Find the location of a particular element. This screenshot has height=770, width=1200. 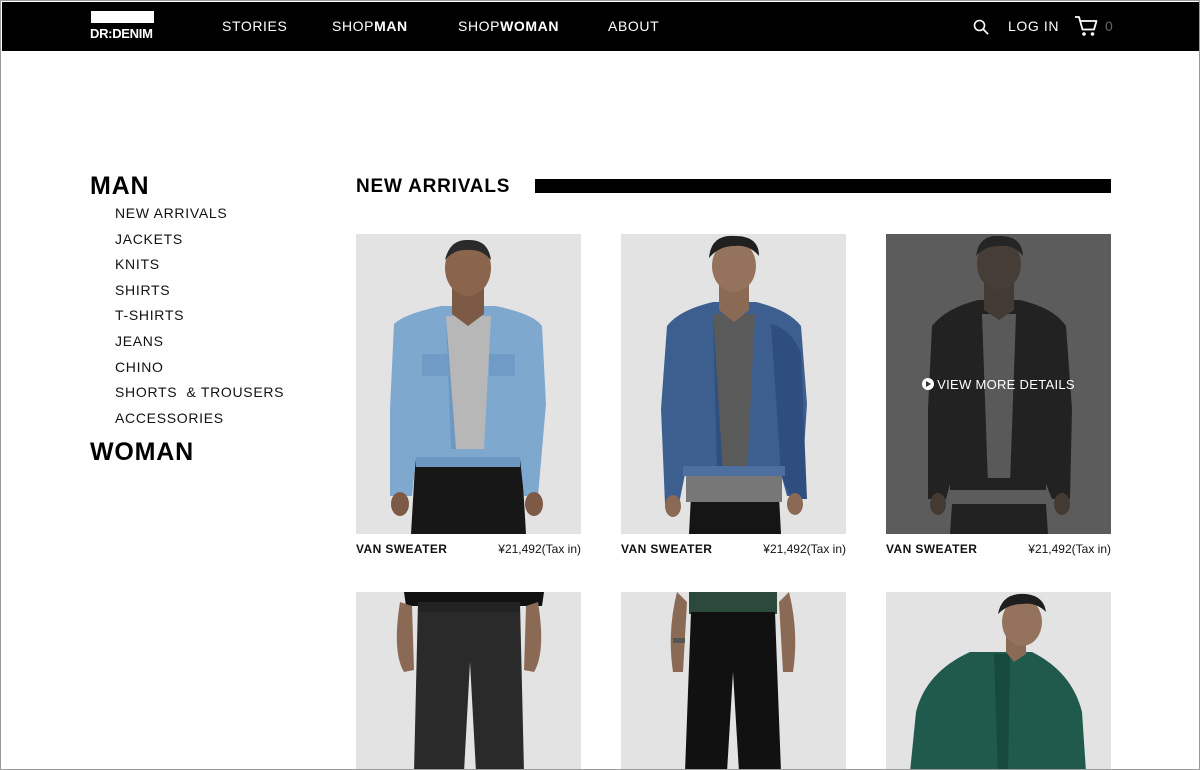

nav-stories: STORIES is located at coordinates (254, 26).